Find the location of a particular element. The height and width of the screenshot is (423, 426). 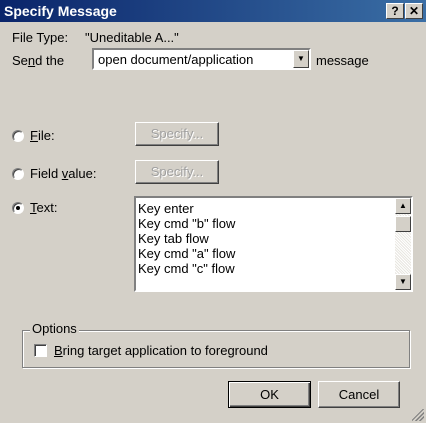

text-radio-label: Text: is located at coordinates (44, 207).